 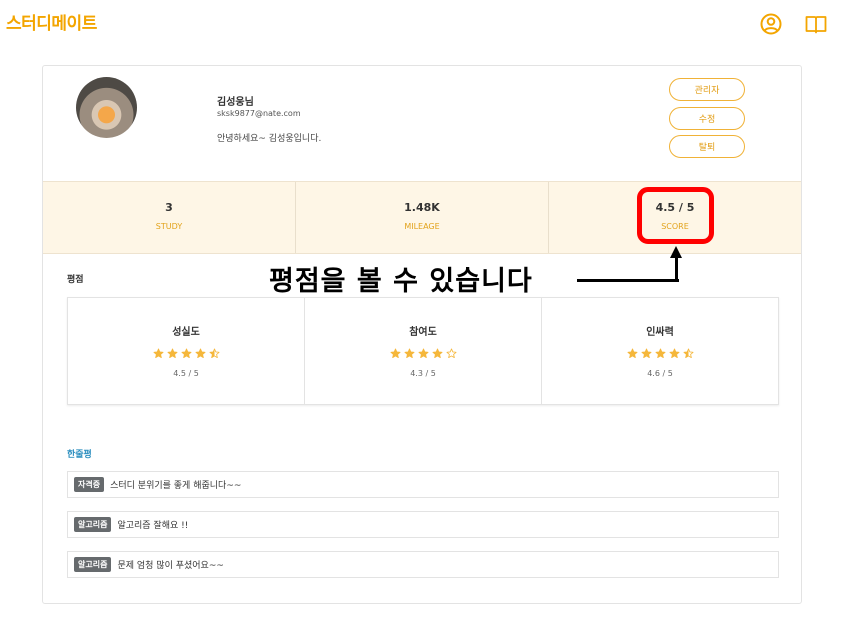 What do you see at coordinates (51, 21) in the screenshot?
I see `app-logo: 스터디메이트` at bounding box center [51, 21].